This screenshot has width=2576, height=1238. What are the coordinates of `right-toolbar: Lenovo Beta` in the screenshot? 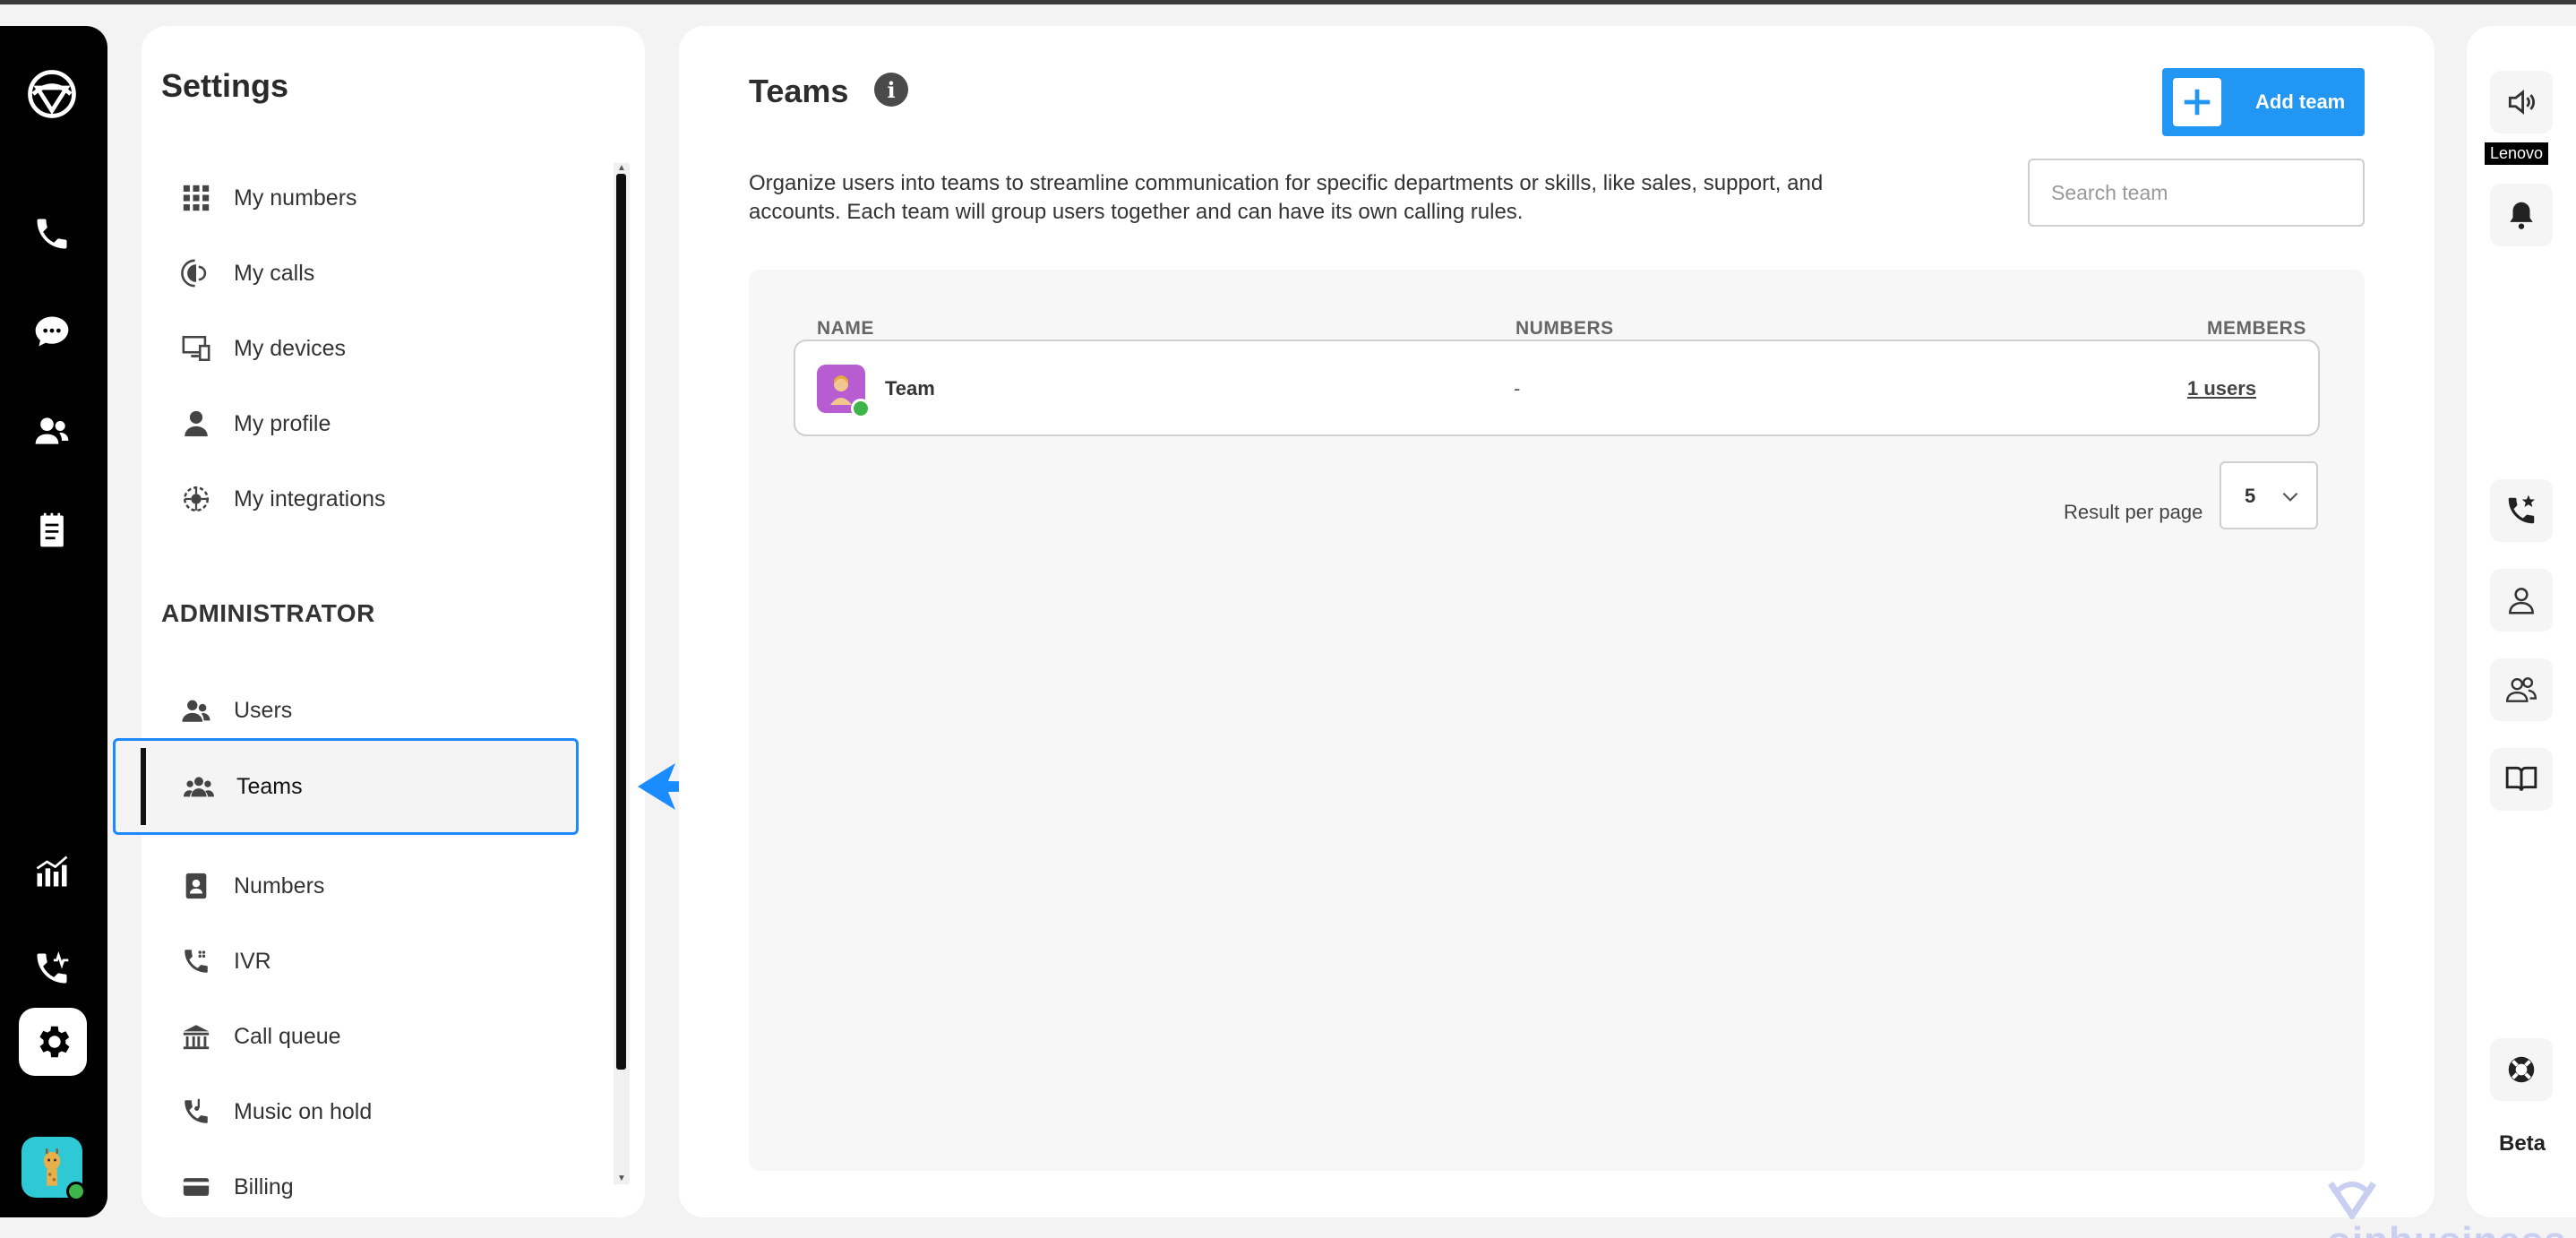 It's located at (2521, 621).